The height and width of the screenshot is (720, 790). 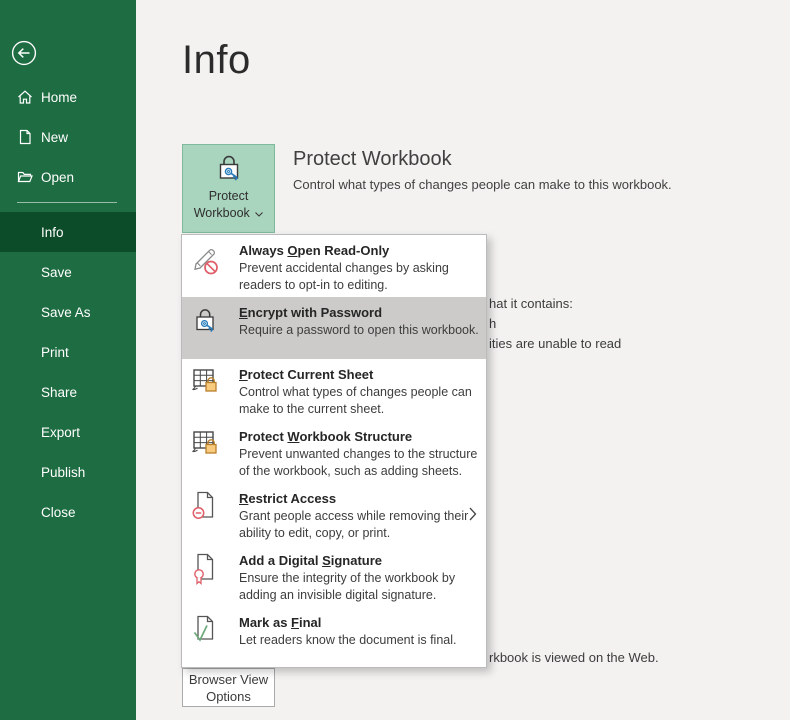 What do you see at coordinates (216, 60) in the screenshot?
I see `page-title: Info` at bounding box center [216, 60].